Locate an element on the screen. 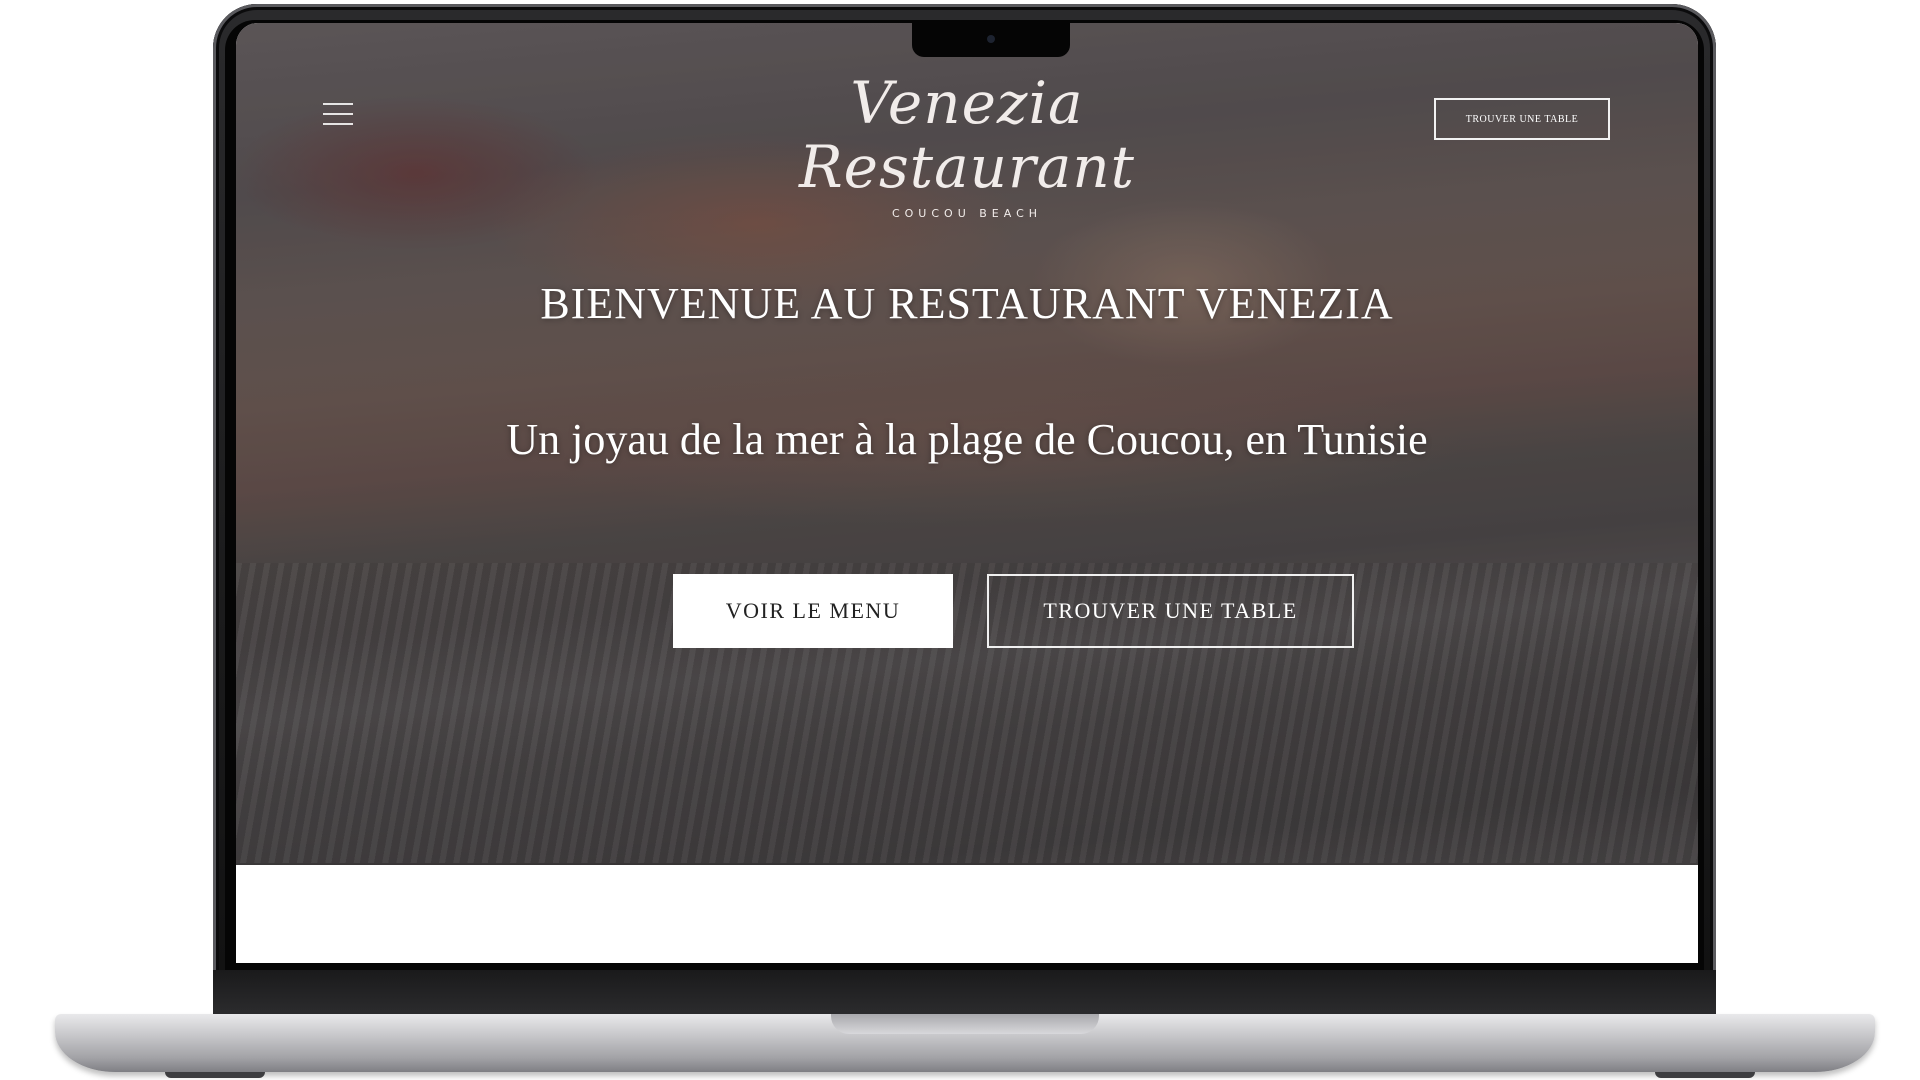 The height and width of the screenshot is (1080, 1920). logo-script-text: Venezia Restaurant is located at coordinates (967, 135).